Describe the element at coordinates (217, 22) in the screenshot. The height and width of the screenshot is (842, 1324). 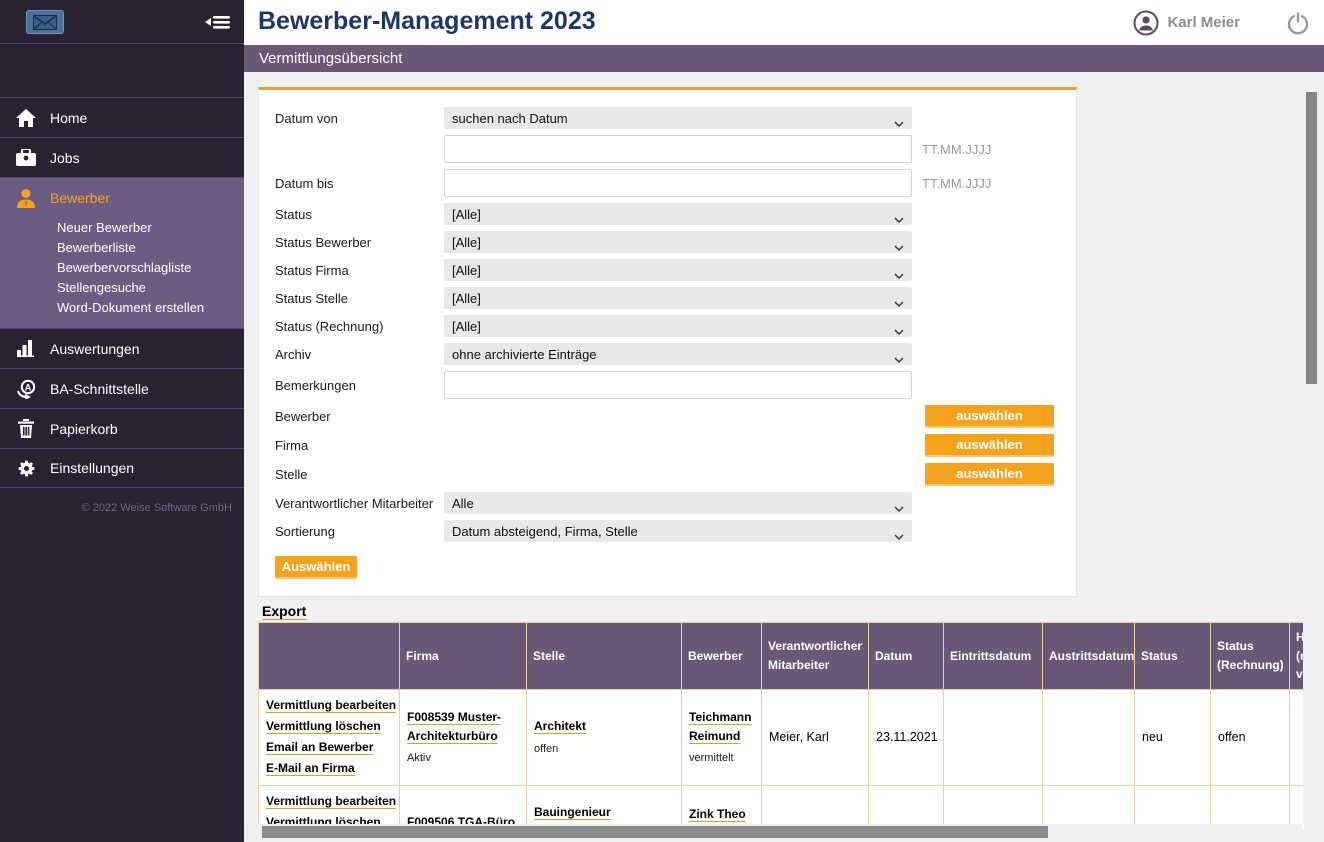
I see `menu-toggle-icon` at that location.